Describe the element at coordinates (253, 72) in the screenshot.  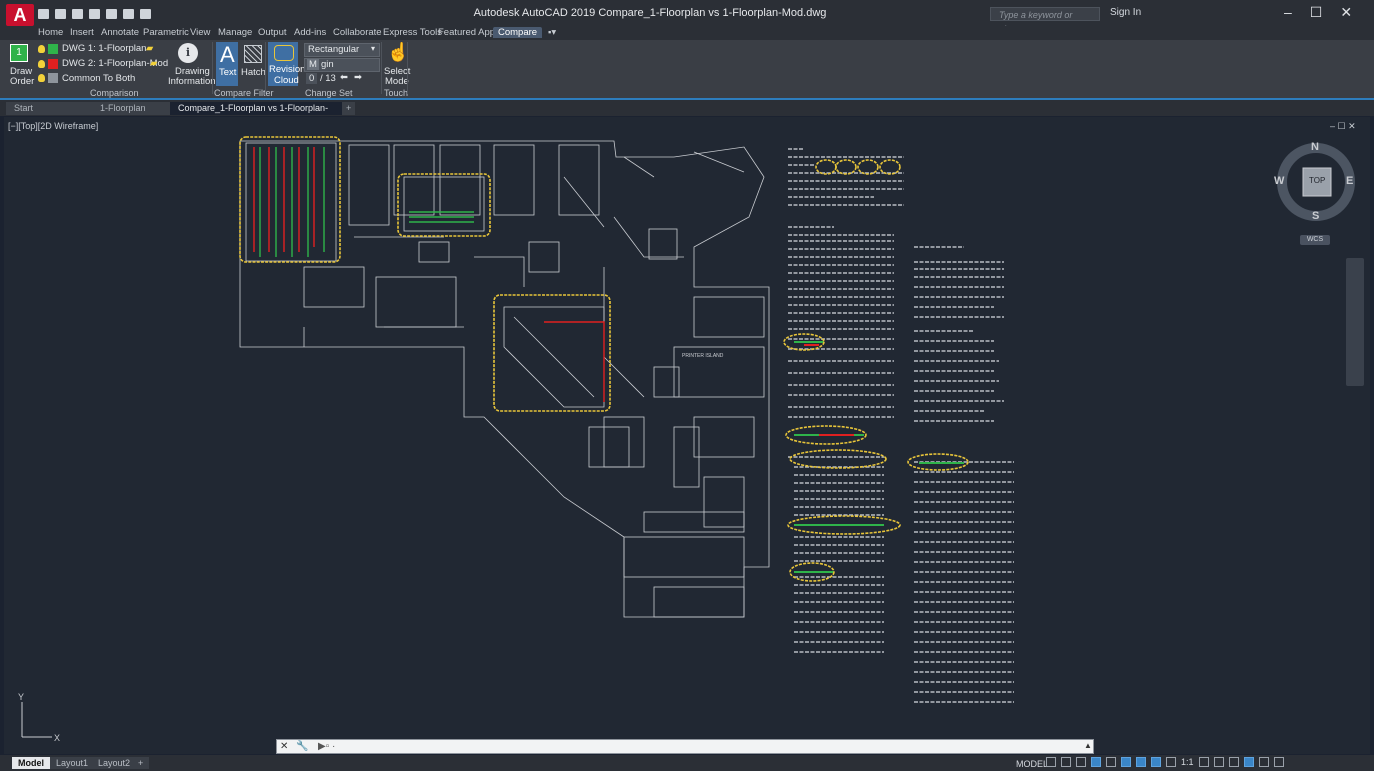
I see `hatch-filter-label: Hatch` at that location.